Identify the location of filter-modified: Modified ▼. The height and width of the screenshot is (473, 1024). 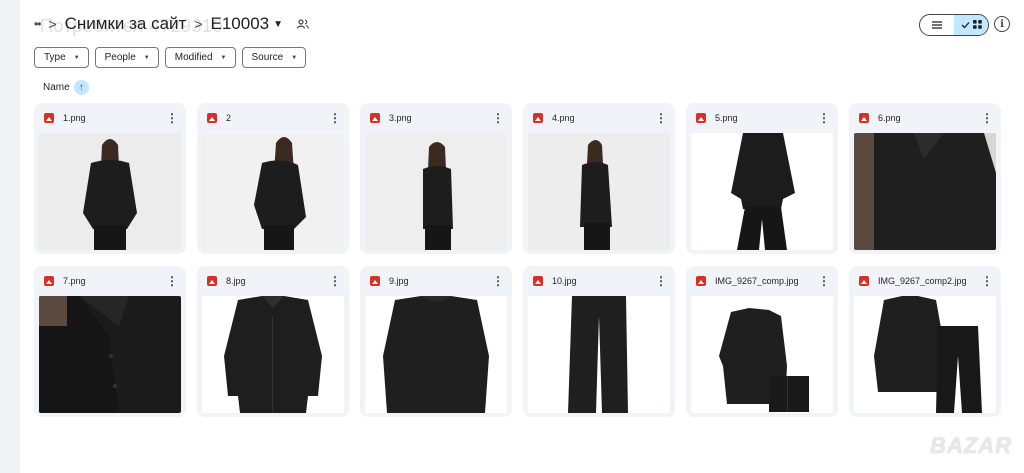
(200, 57).